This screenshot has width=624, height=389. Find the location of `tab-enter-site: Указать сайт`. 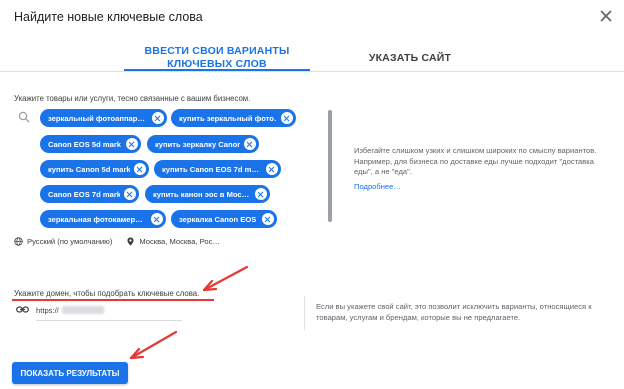

tab-enter-site: Указать сайт is located at coordinates (410, 58).